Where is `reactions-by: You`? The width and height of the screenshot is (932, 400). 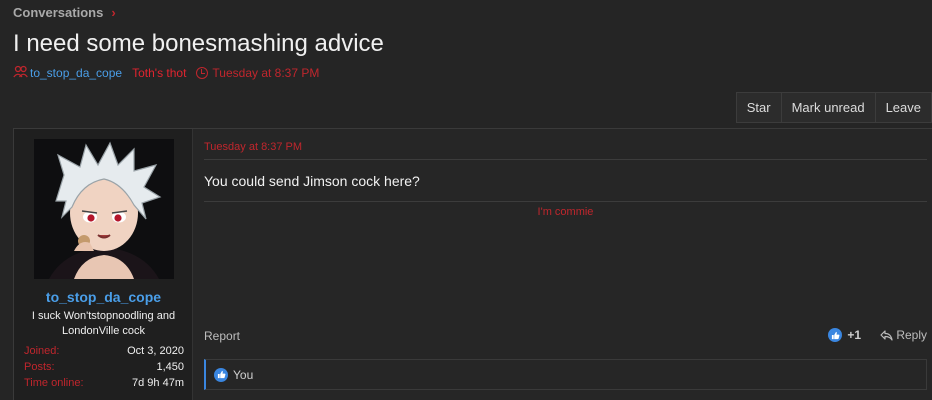
reactions-by: You is located at coordinates (243, 374).